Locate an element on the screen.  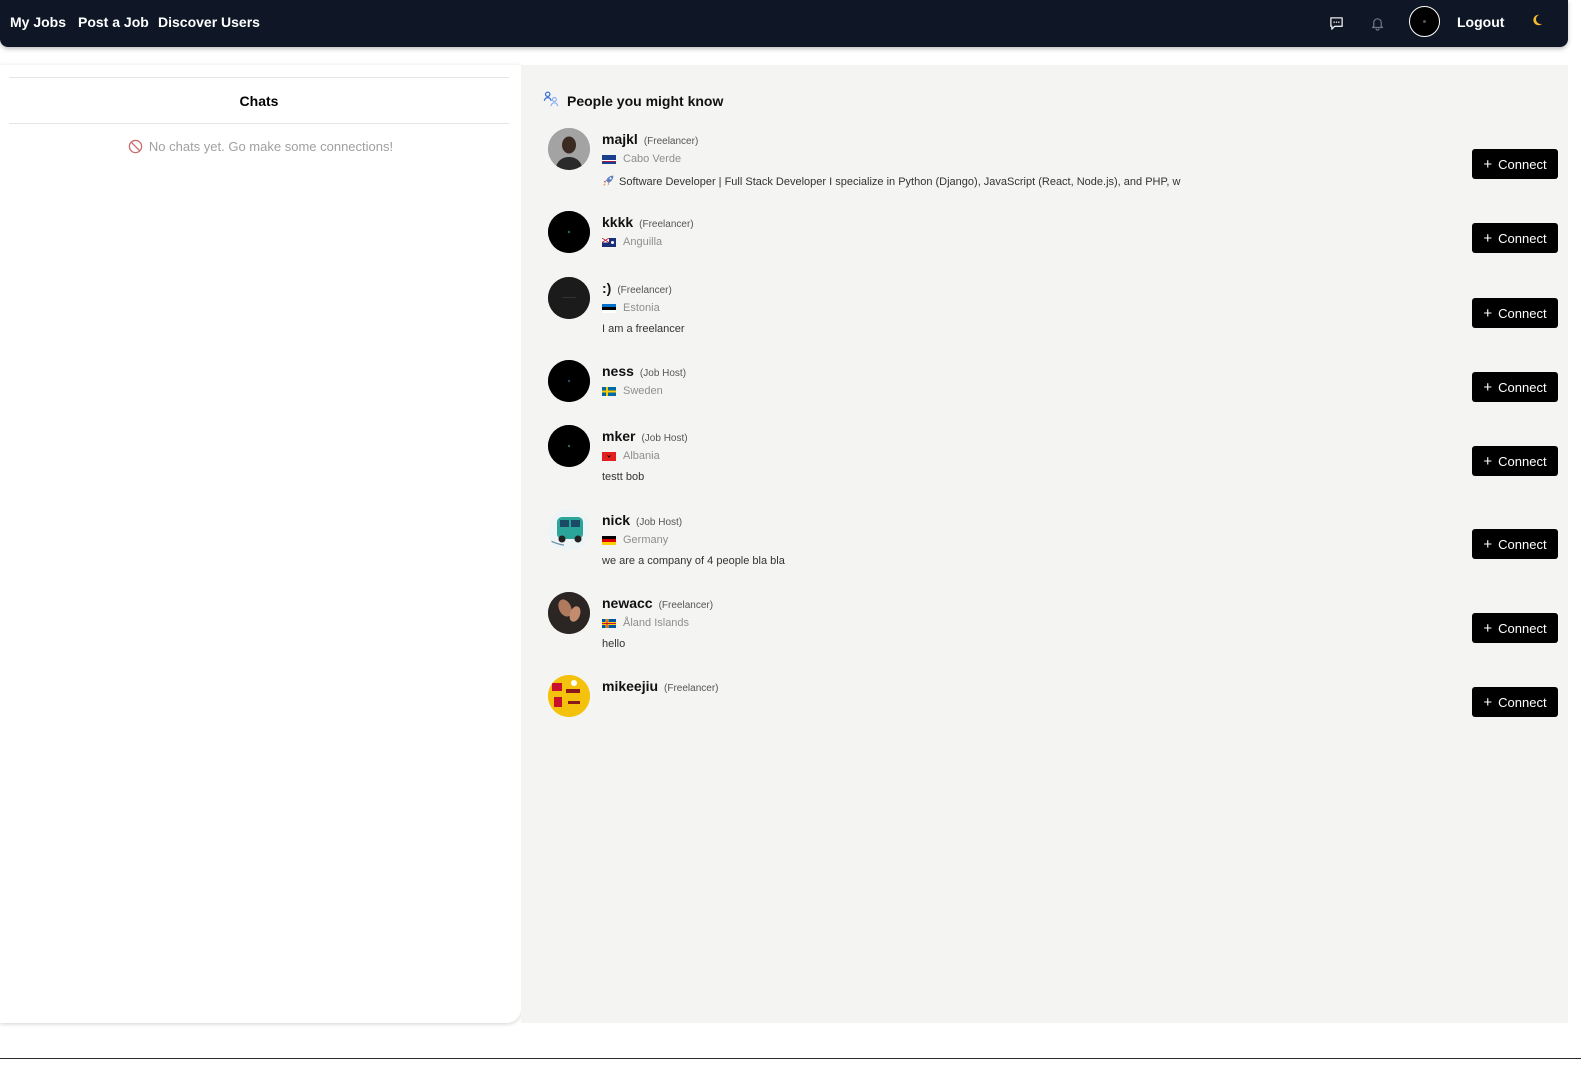
chats-empty-state: No chats yet. Go make some connections! is located at coordinates (260, 146).